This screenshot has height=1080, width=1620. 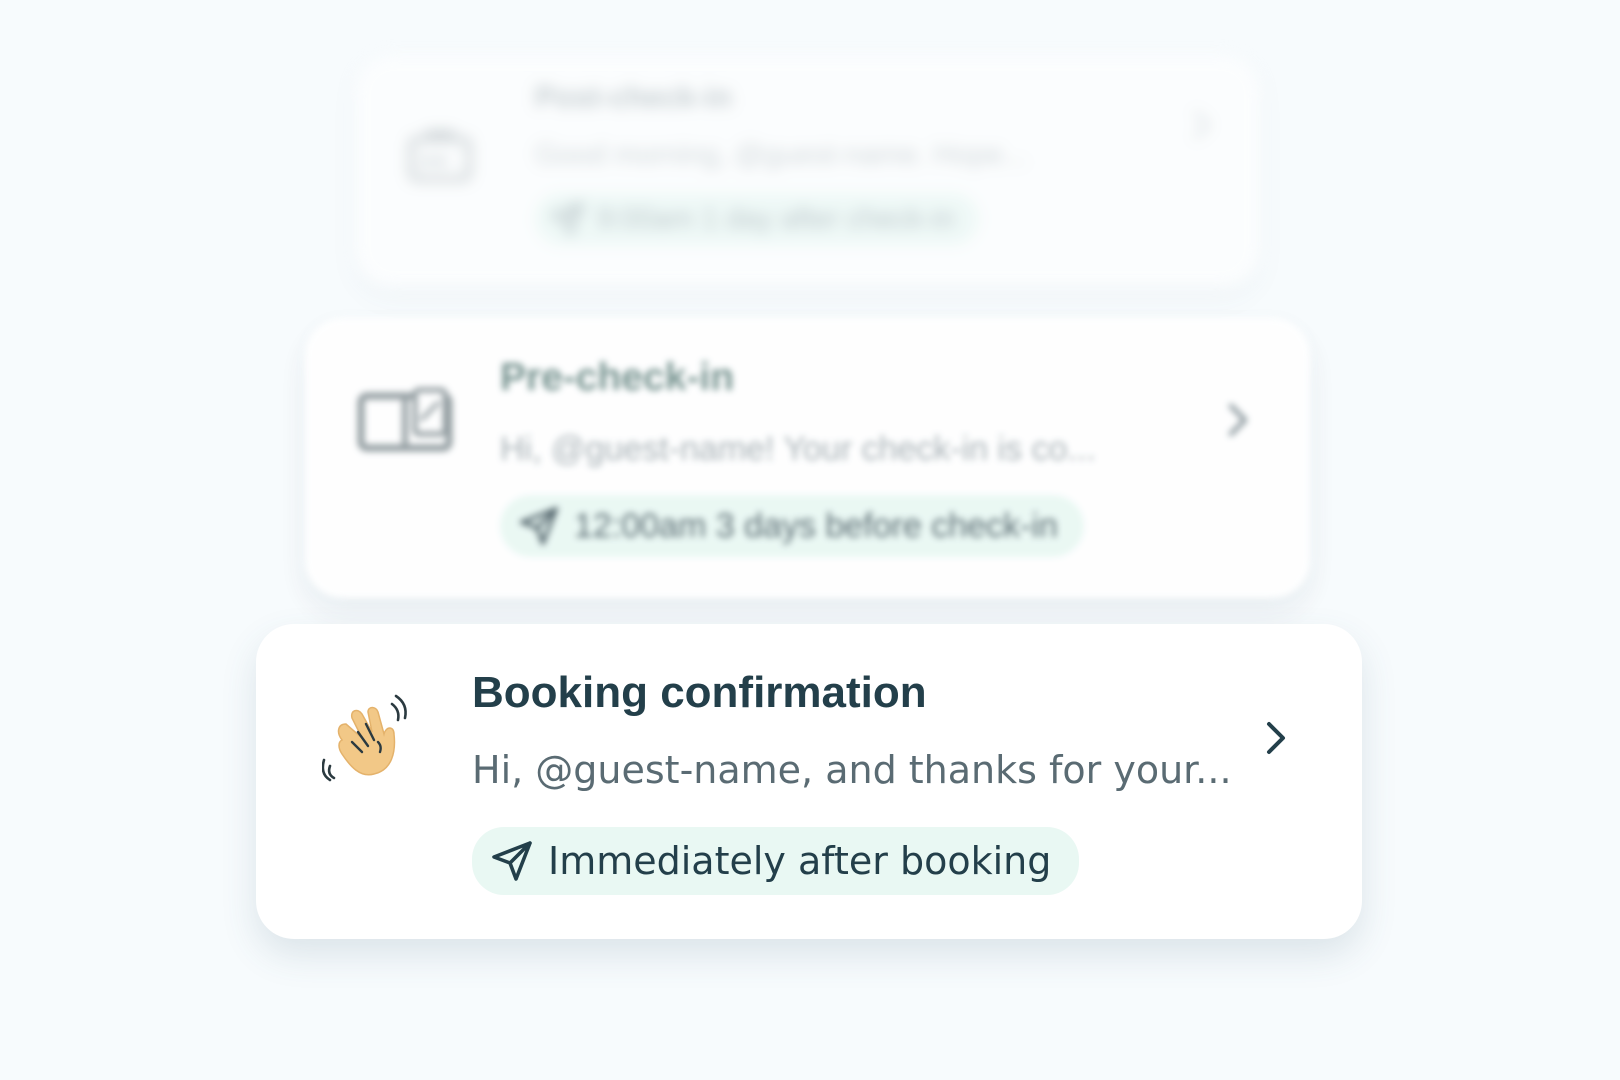 What do you see at coordinates (816, 525) in the screenshot?
I see `schedule-label: 12:00am 3 days before check-in` at bounding box center [816, 525].